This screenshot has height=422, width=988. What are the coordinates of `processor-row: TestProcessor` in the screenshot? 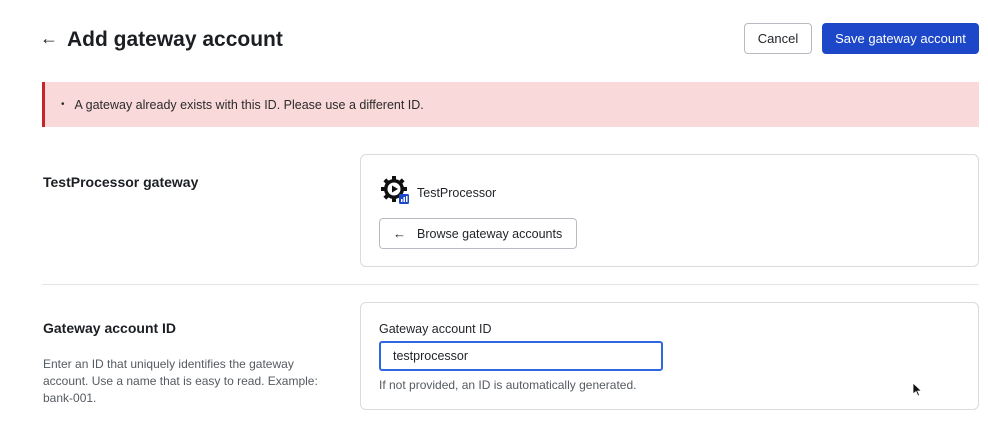 It's located at (438, 192).